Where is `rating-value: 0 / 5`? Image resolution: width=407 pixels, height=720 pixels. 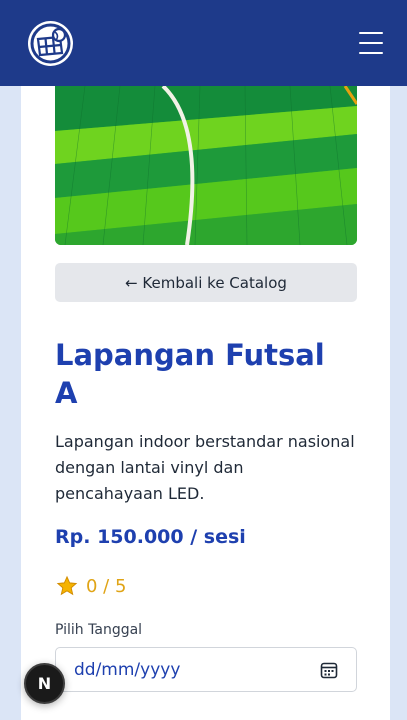 rating-value: 0 / 5 is located at coordinates (106, 586).